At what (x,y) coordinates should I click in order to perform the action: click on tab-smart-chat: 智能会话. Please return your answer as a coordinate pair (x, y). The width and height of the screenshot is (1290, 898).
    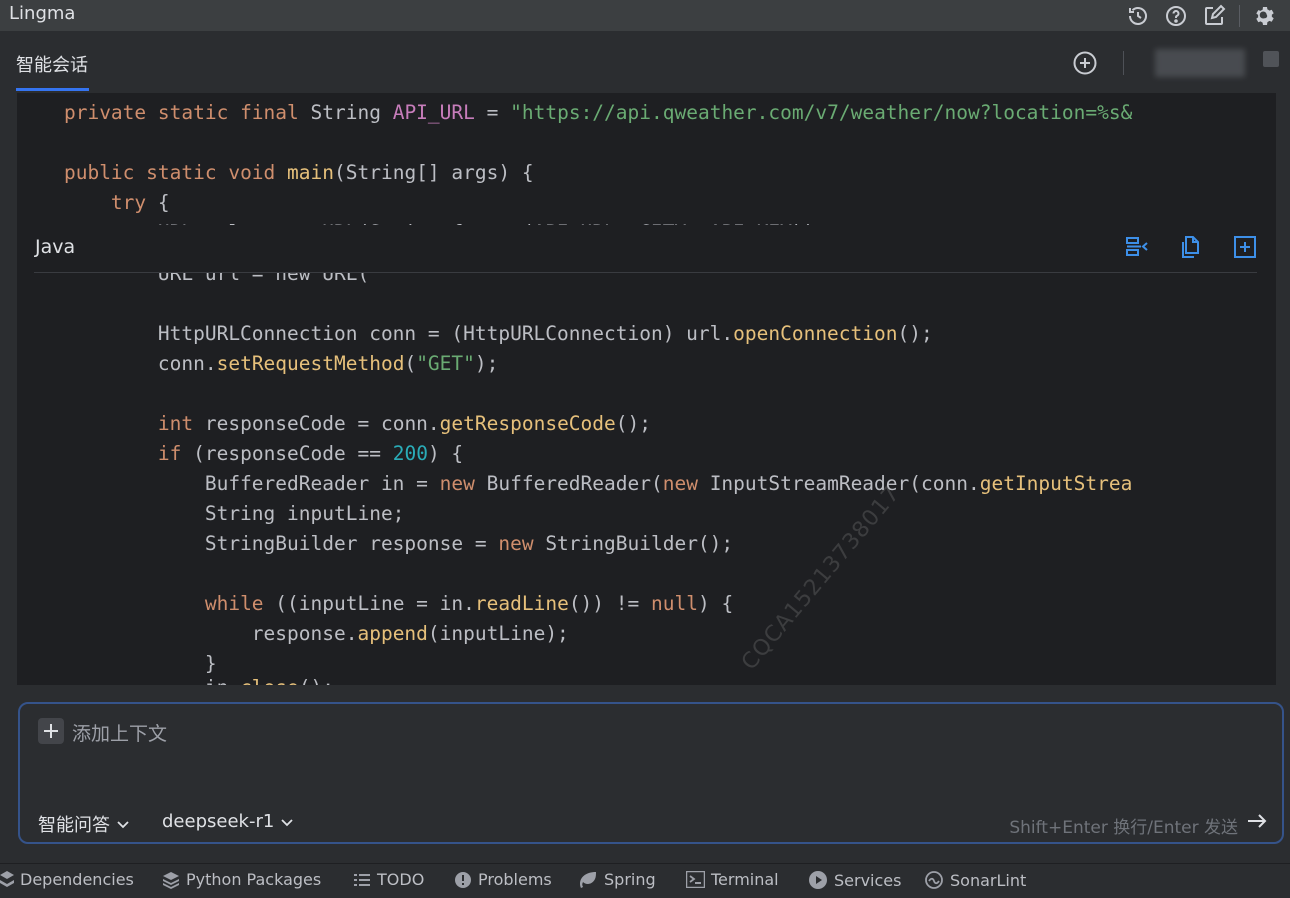
    Looking at the image, I should click on (52, 64).